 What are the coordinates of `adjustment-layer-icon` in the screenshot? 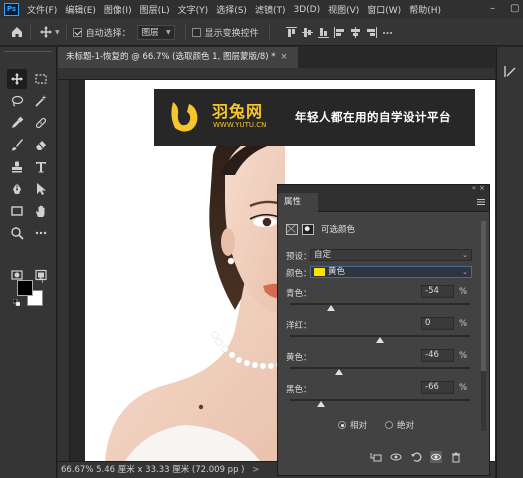 It's located at (292, 229).